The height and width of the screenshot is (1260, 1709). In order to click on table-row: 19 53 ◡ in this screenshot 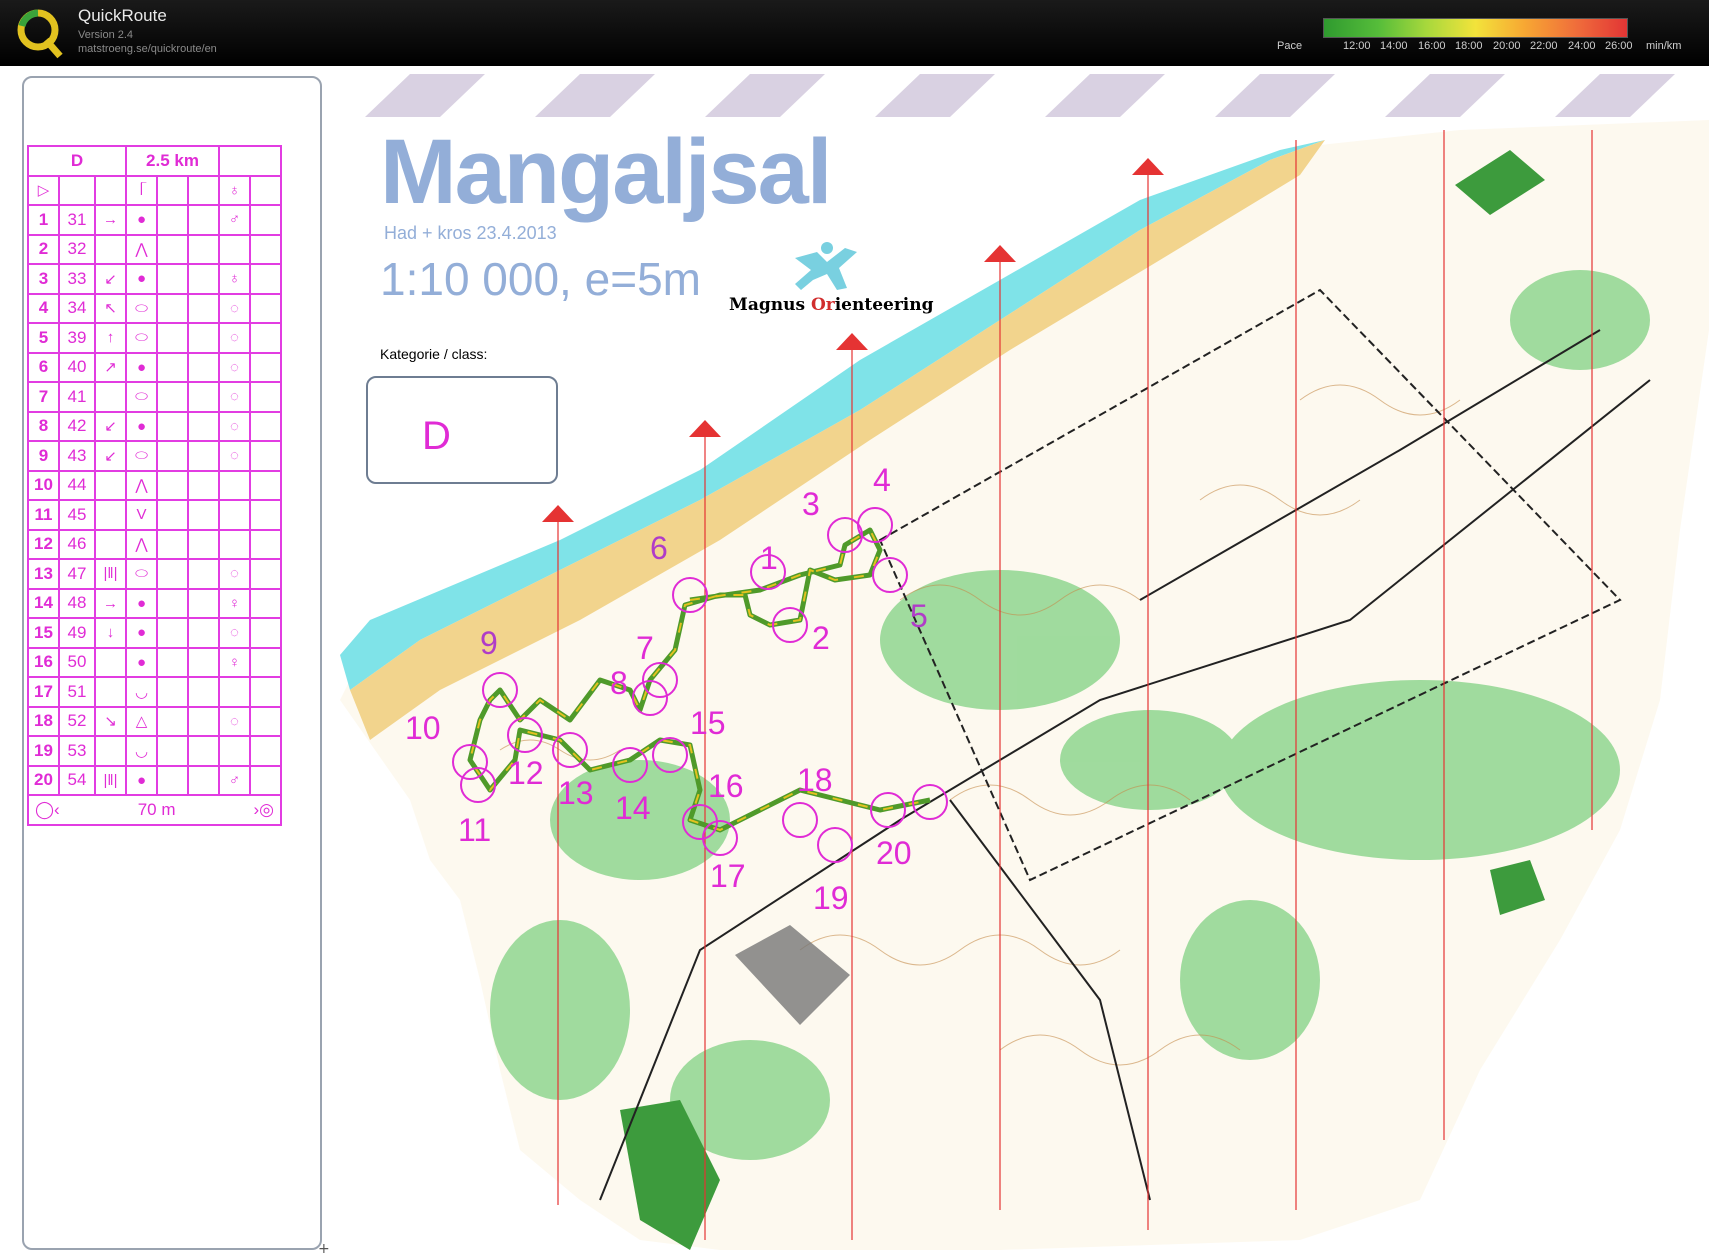, I will do `click(154, 751)`.